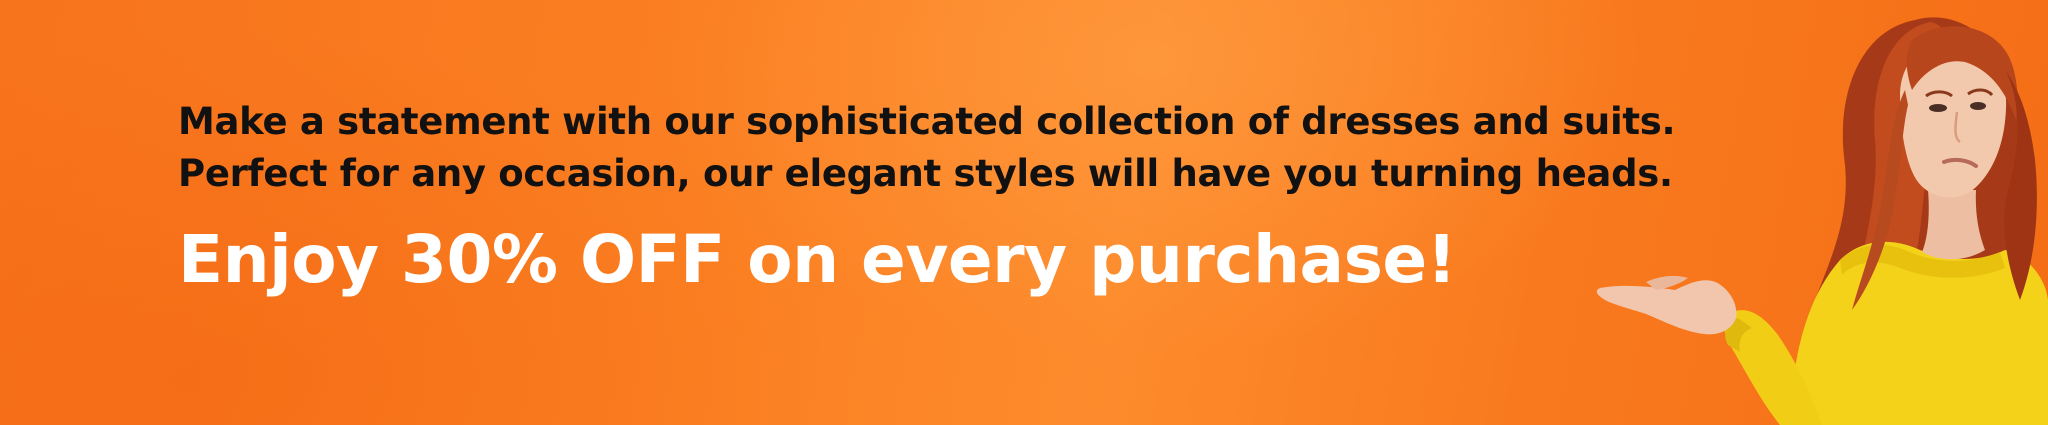  What do you see at coordinates (817, 259) in the screenshot?
I see `discount-offer: Enjoy 30% OFF on every purchase!` at bounding box center [817, 259].